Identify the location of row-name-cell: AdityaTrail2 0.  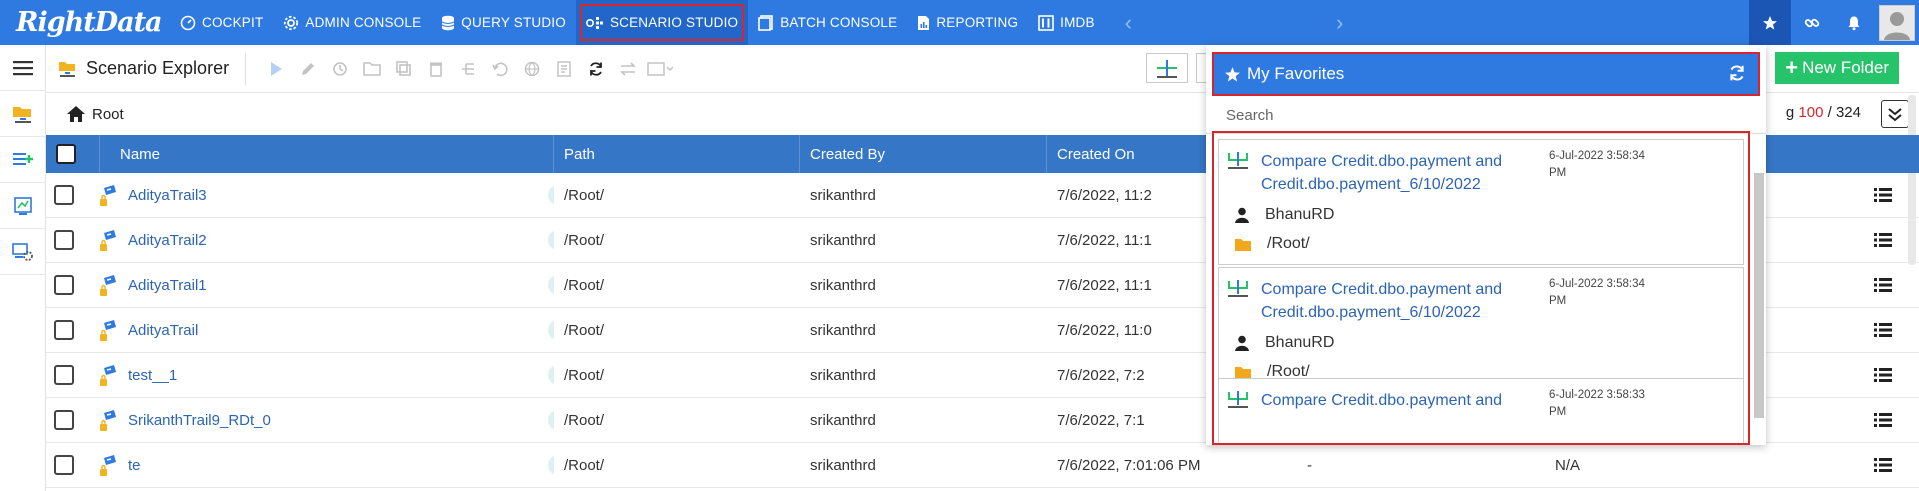
(327, 240).